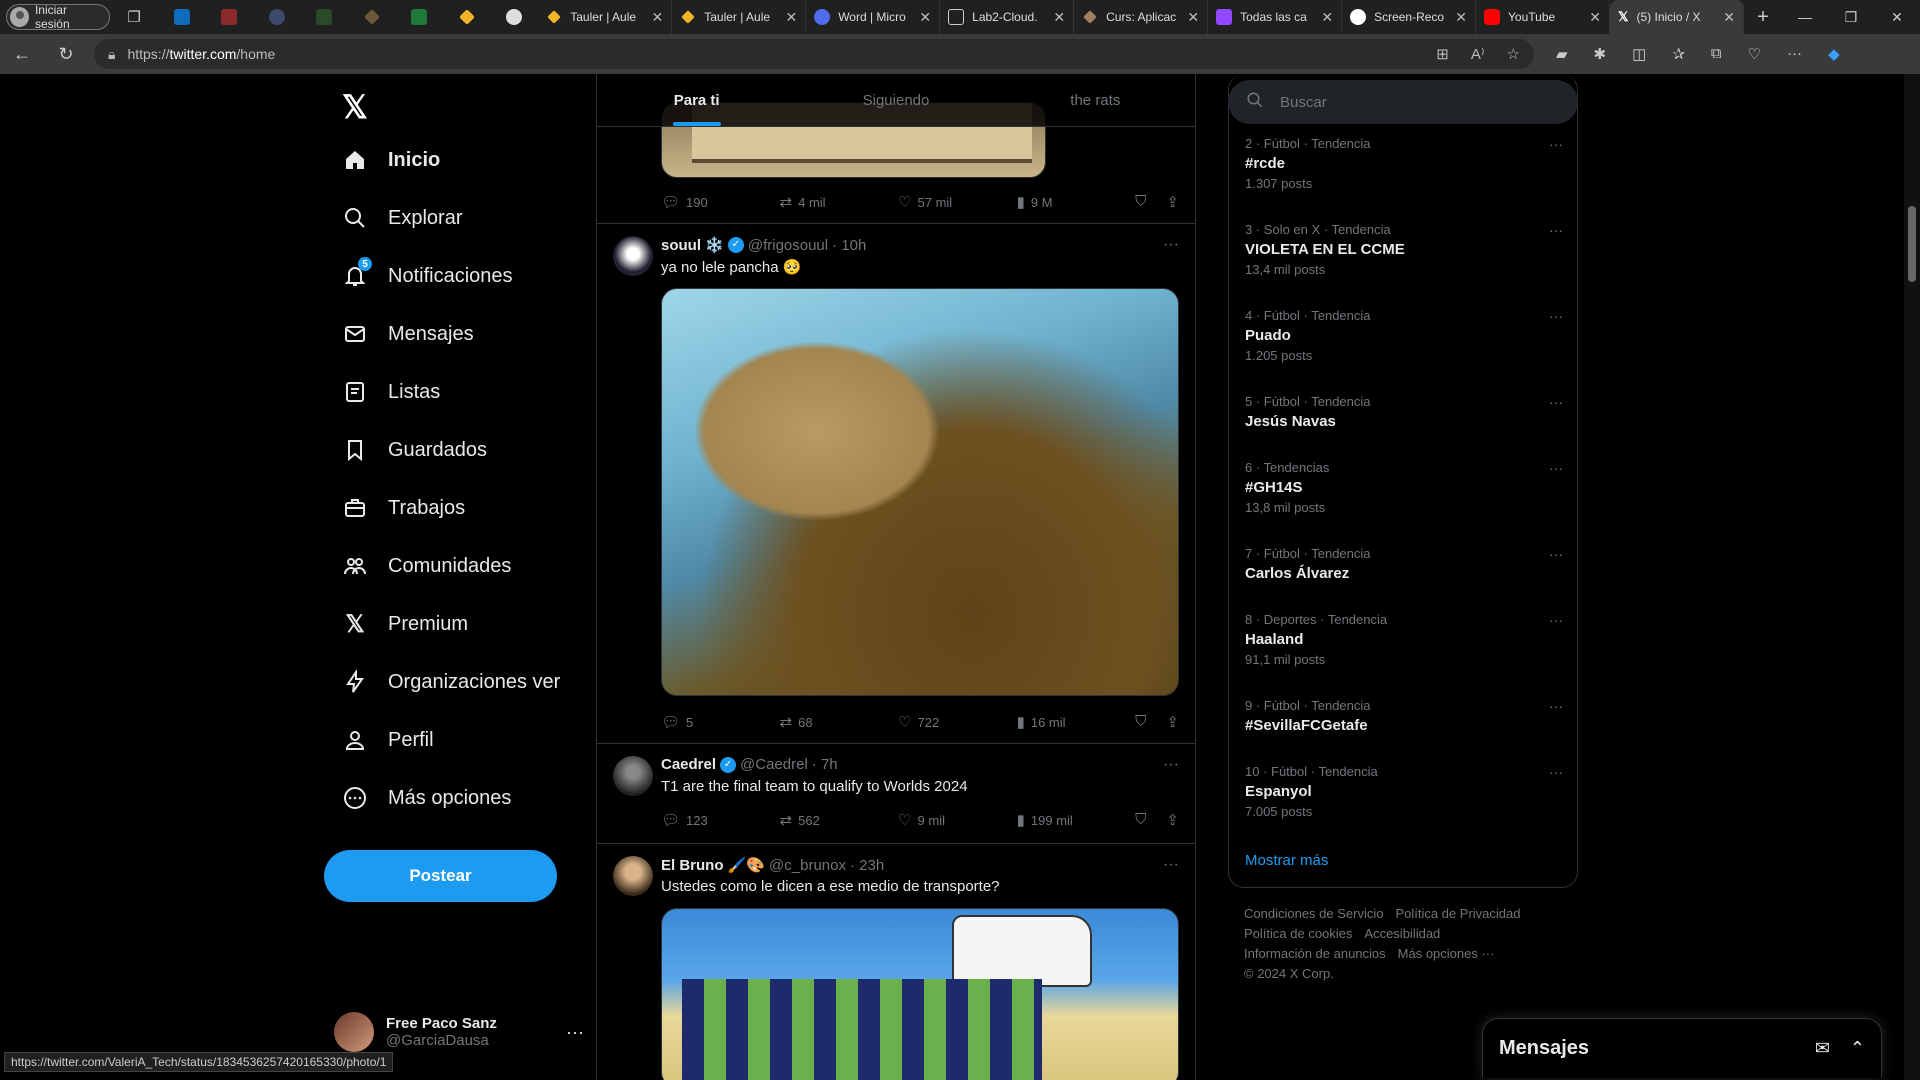  Describe the element at coordinates (1446, 953) in the screenshot. I see `footer-link: Más opciones ···` at that location.